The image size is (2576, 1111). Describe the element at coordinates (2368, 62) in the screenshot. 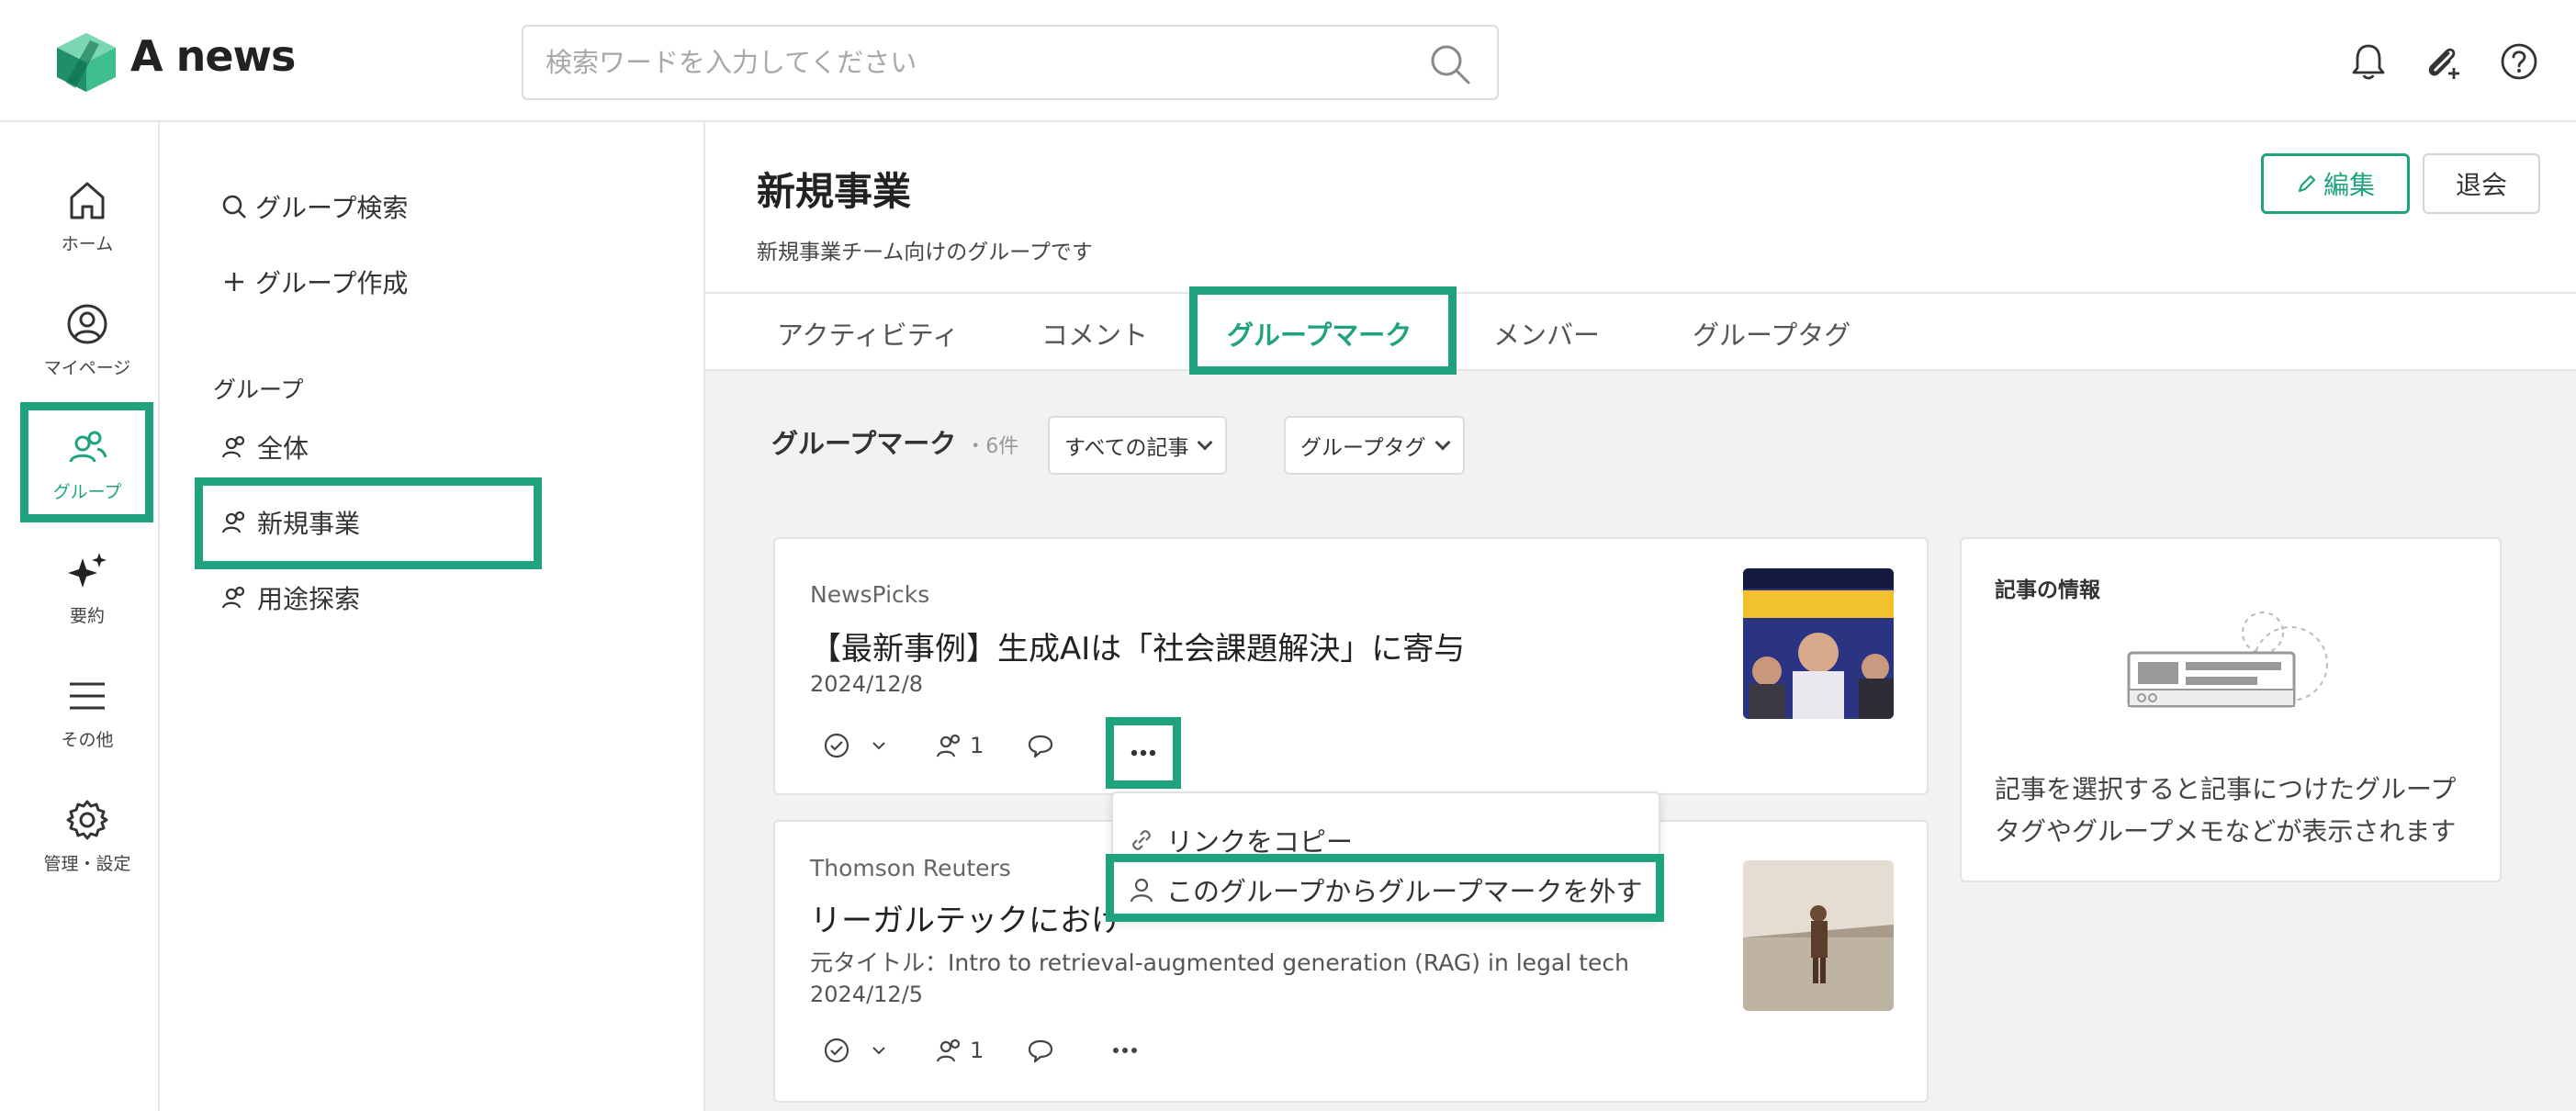

I see `bell-icon` at that location.